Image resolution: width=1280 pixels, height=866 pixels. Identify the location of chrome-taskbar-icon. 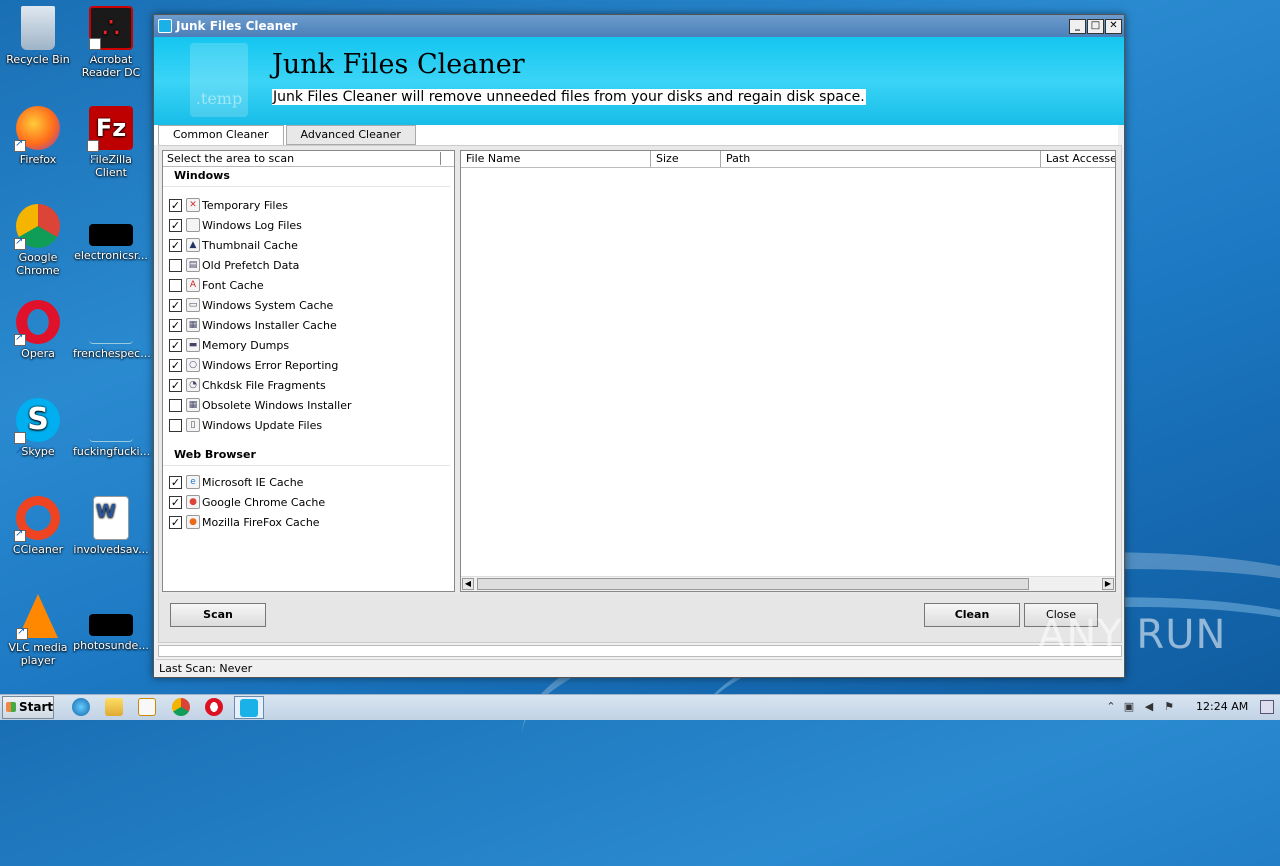
(181, 707).